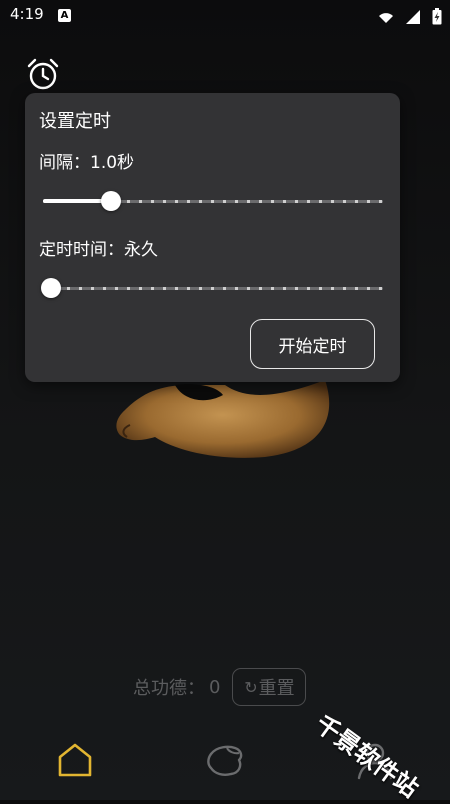  Describe the element at coordinates (98, 250) in the screenshot. I see `duration-label: 定时时间：永久` at that location.